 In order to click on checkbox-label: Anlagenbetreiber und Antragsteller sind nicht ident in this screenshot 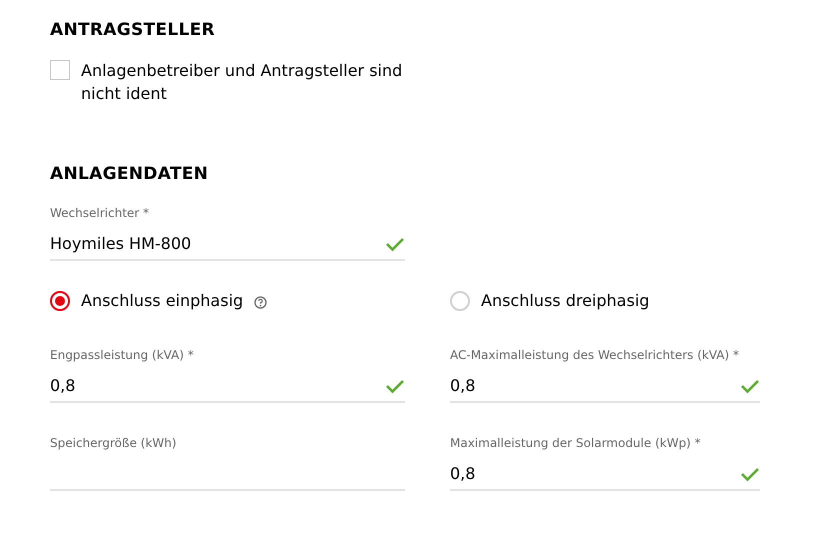, I will do `click(242, 82)`.